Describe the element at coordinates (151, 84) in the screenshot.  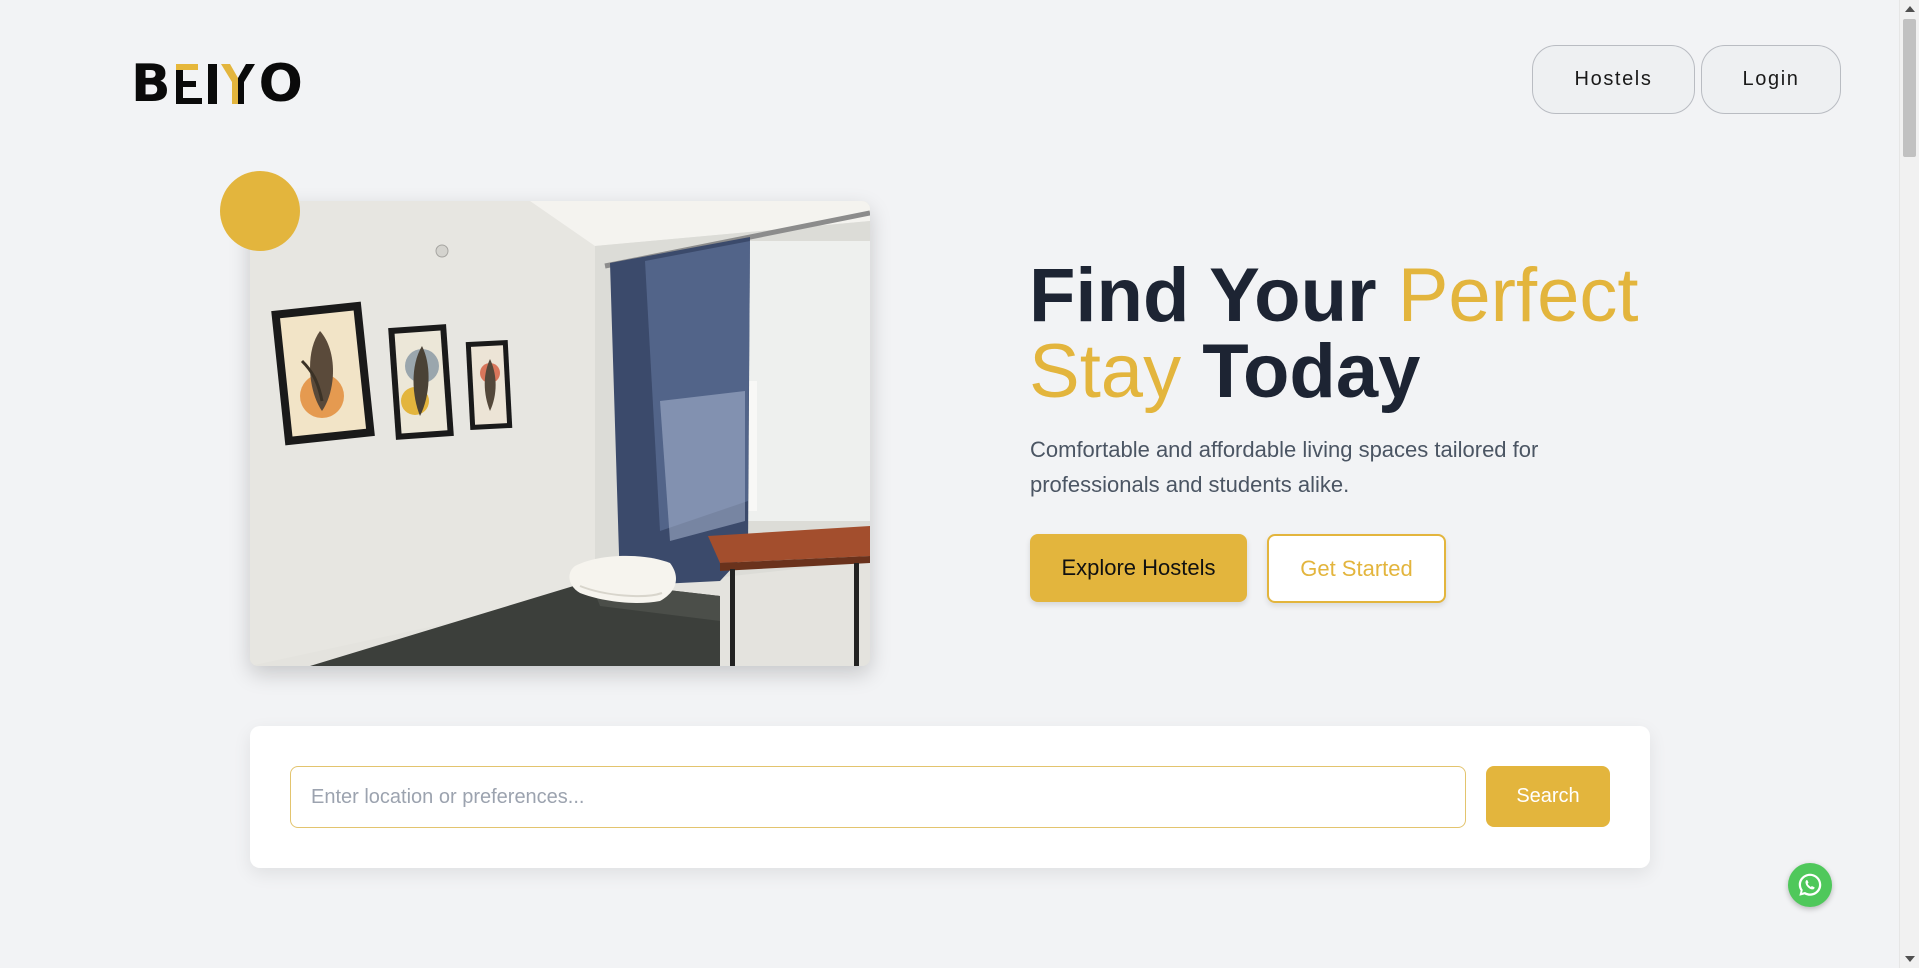
I see `logo-letter-b: B` at that location.